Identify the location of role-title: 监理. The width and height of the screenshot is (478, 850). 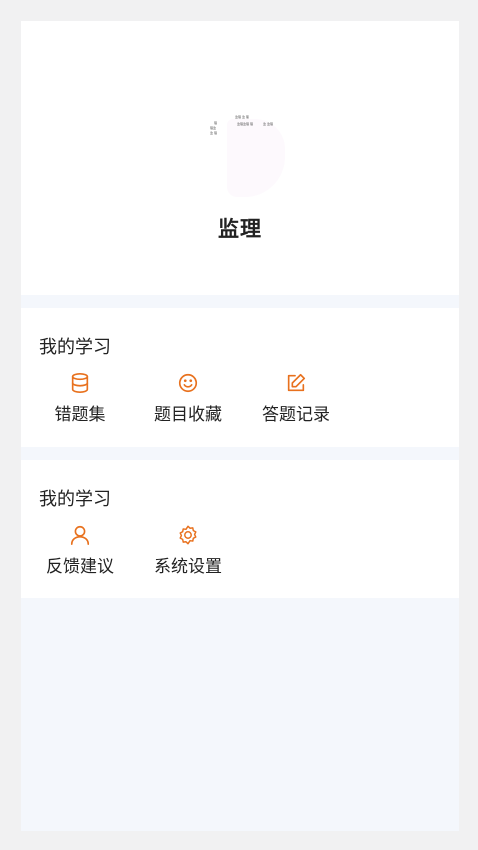
(240, 229).